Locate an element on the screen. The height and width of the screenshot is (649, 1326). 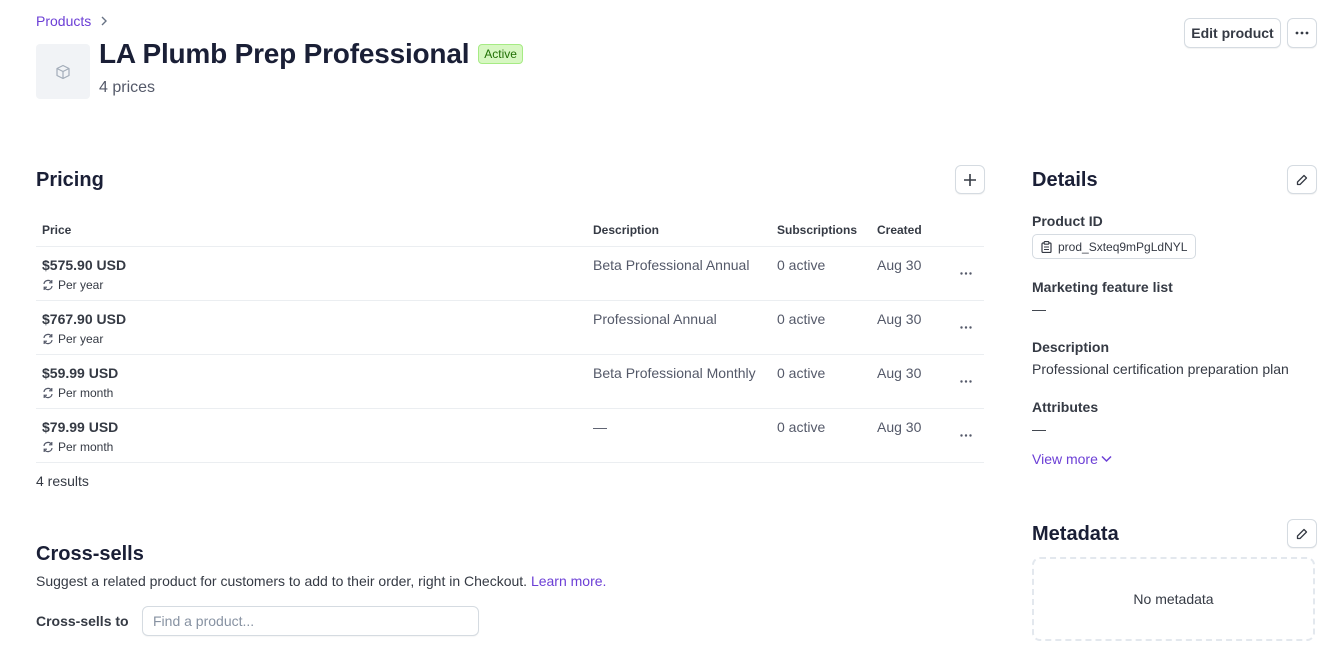
cross-sells-label: Cross-sells to is located at coordinates (82, 621).